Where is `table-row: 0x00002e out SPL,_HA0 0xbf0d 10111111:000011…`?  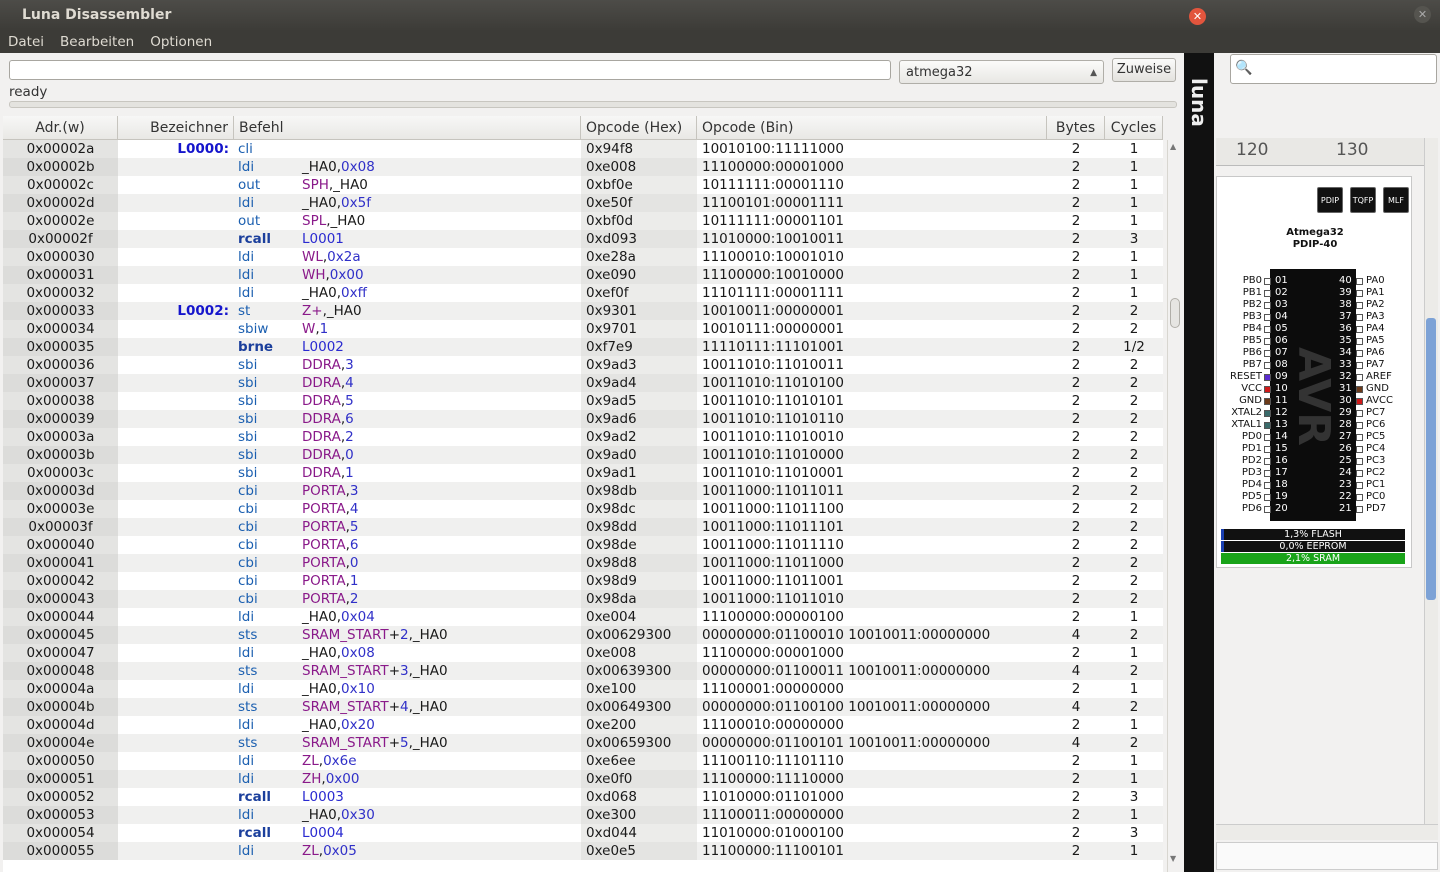
table-row: 0x00002e out SPL,_HA0 0xbf0d 10111111:000011… is located at coordinates (583, 221).